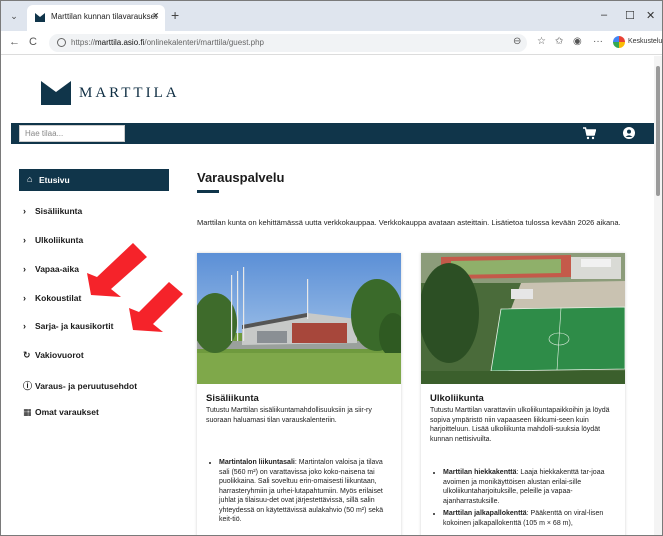 The image size is (663, 536). Describe the element at coordinates (27, 412) in the screenshot. I see `calendar-icon: ▦` at that location.